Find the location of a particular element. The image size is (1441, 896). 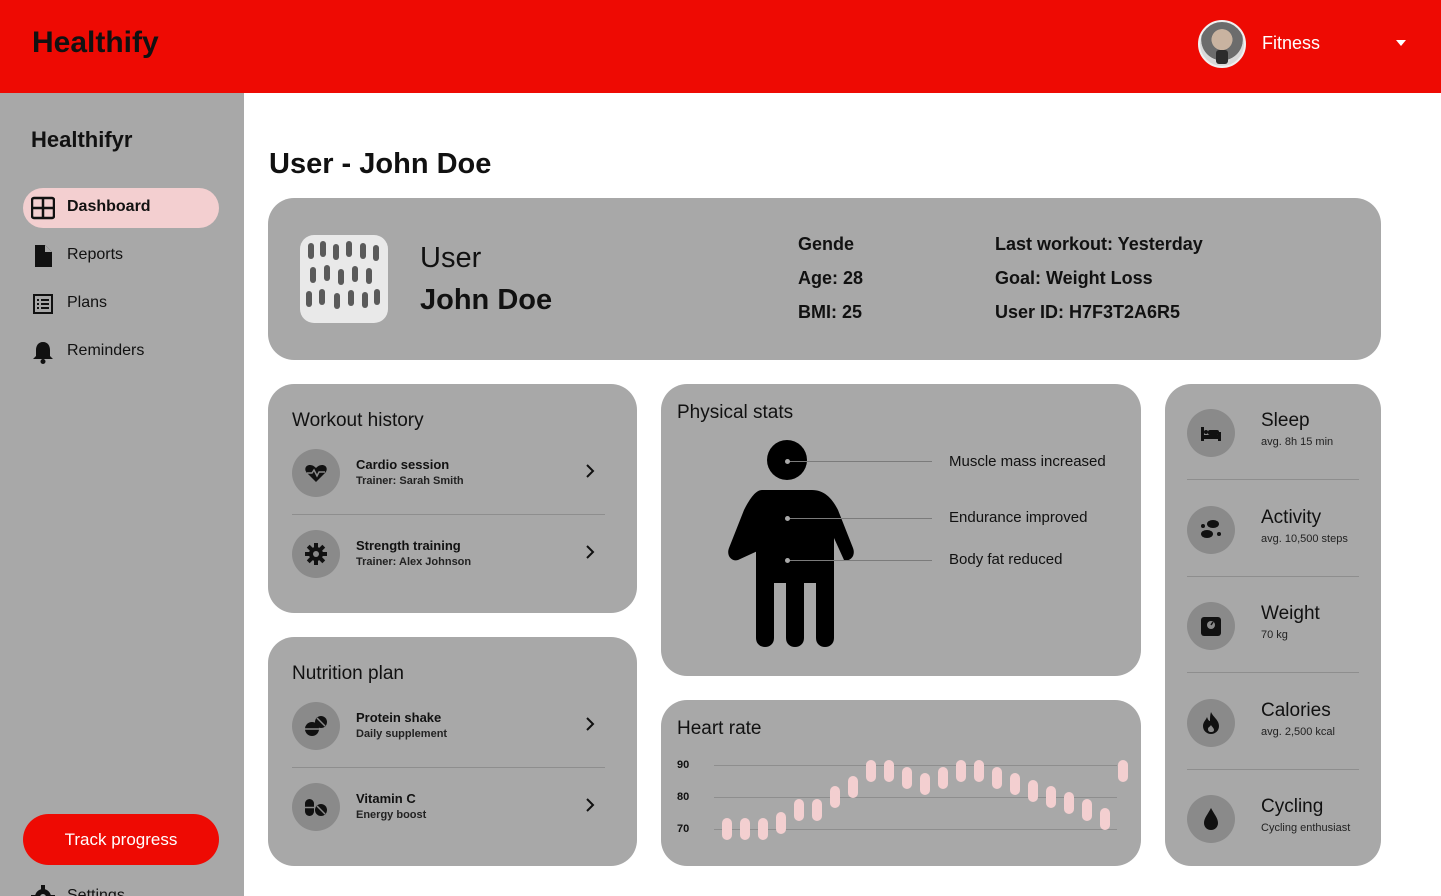

document-icon is located at coordinates (43, 256).